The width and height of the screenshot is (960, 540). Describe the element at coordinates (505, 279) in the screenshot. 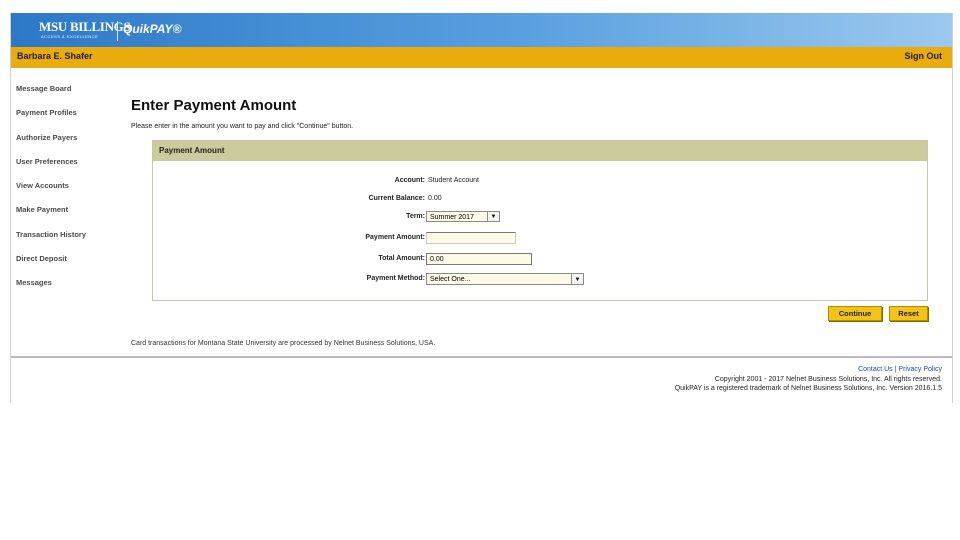

I see `payment-method-select: Select One... ▼` at that location.